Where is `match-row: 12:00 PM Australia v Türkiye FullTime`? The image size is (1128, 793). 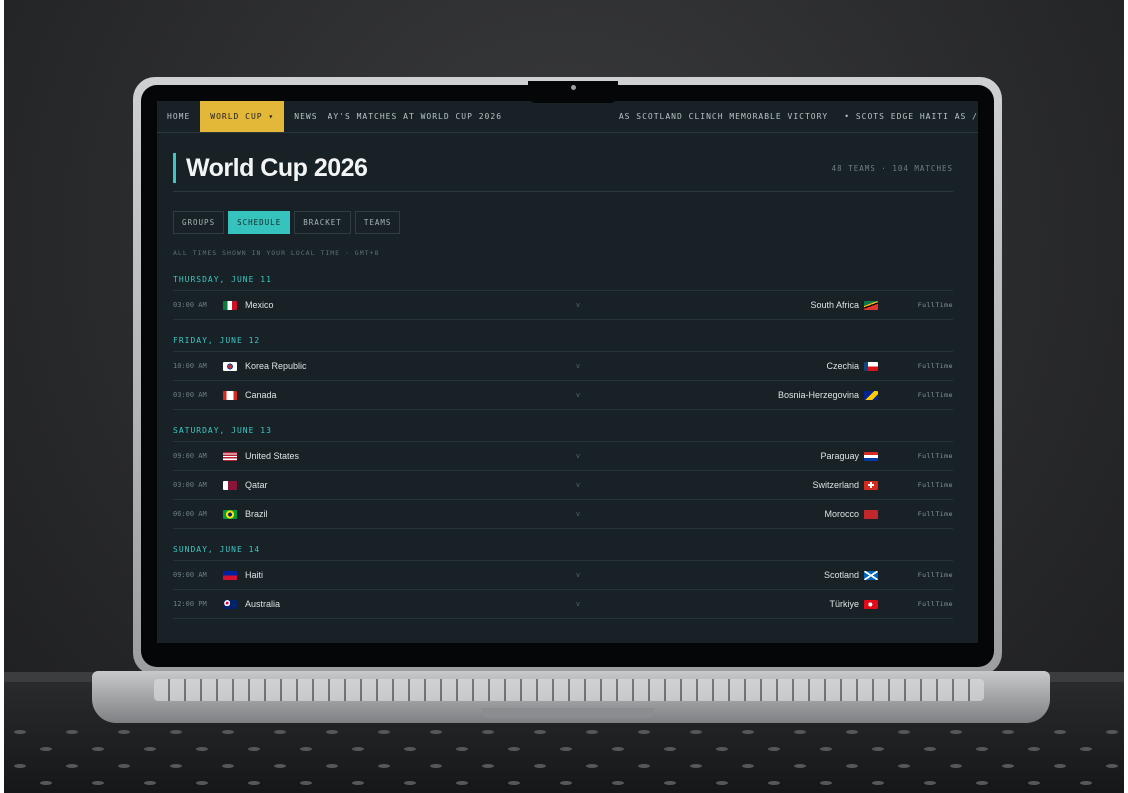
match-row: 12:00 PM Australia v Türkiye FullTime is located at coordinates (563, 604).